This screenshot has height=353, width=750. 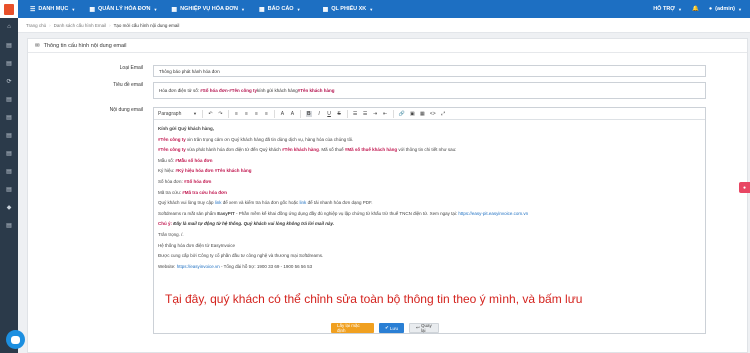 What do you see at coordinates (185, 160) in the screenshot?
I see `body-line: Mẫu số: #Mẫu số hóa đơn` at bounding box center [185, 160].